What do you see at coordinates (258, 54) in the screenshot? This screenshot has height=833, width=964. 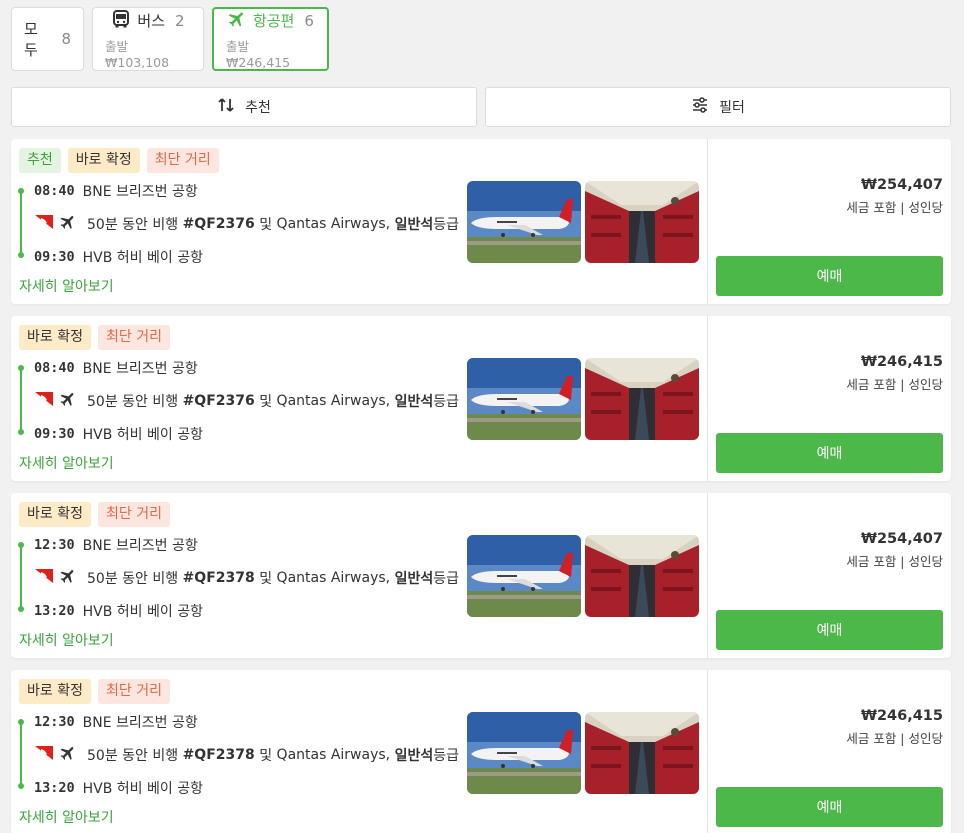 I see `tab-flight-price: 출발 ₩246,415` at bounding box center [258, 54].